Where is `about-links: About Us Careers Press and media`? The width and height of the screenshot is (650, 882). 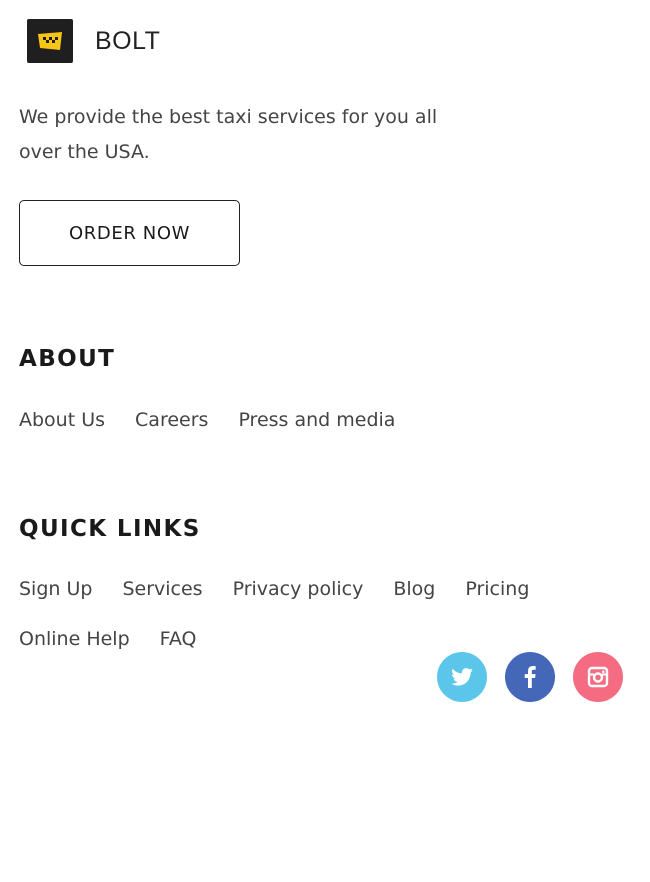
about-links: About Us Careers Press and media is located at coordinates (329, 420).